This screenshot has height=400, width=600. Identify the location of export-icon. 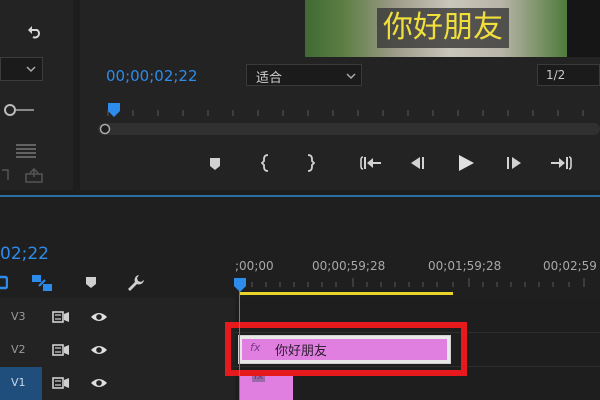
(34, 176).